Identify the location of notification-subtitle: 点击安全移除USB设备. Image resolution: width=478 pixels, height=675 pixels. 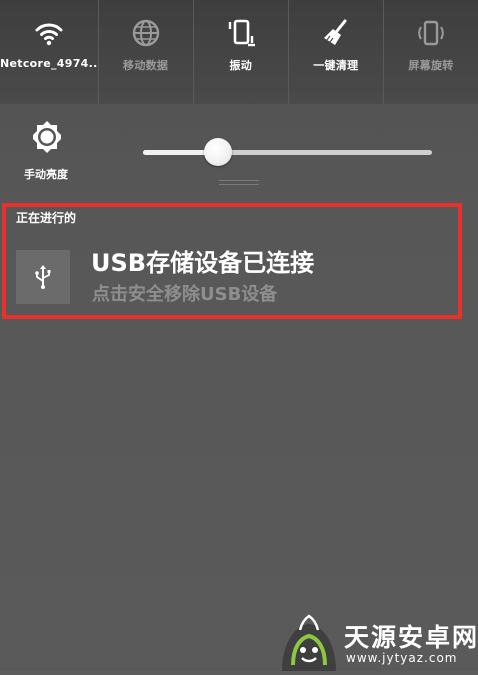
(185, 294).